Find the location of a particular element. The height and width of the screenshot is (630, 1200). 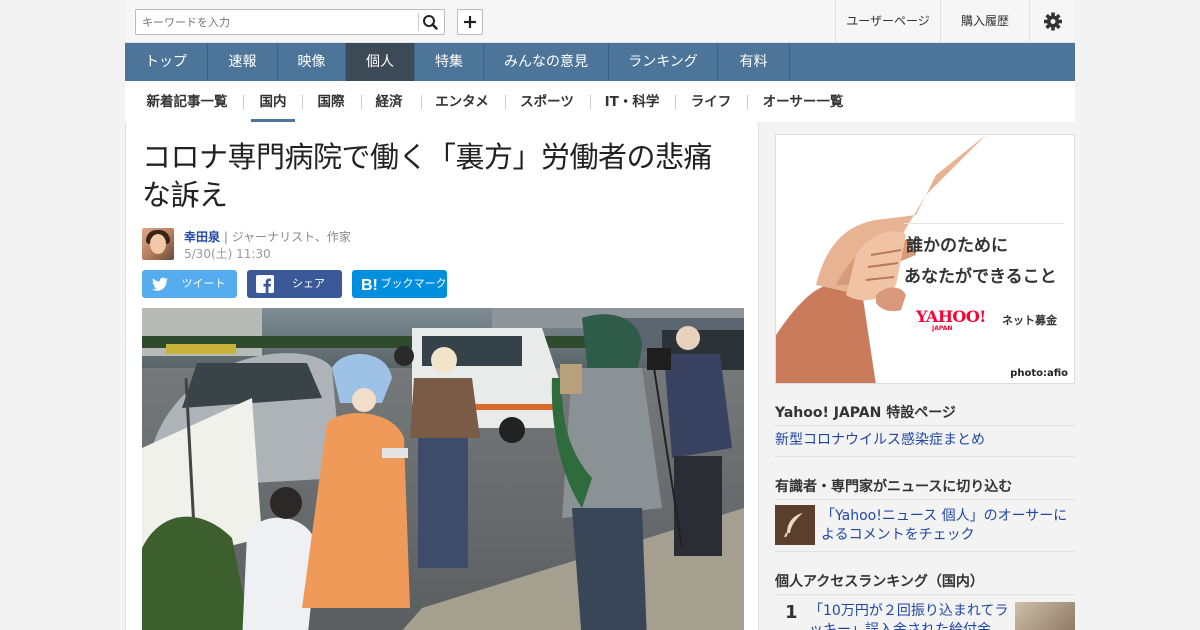

net-donation-label: ネット募金 is located at coordinates (1029, 320).